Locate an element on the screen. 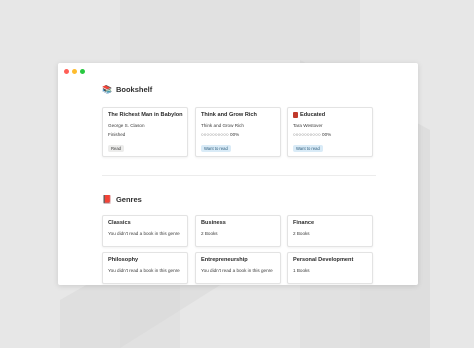  books-icon: 📚 is located at coordinates (107, 89).